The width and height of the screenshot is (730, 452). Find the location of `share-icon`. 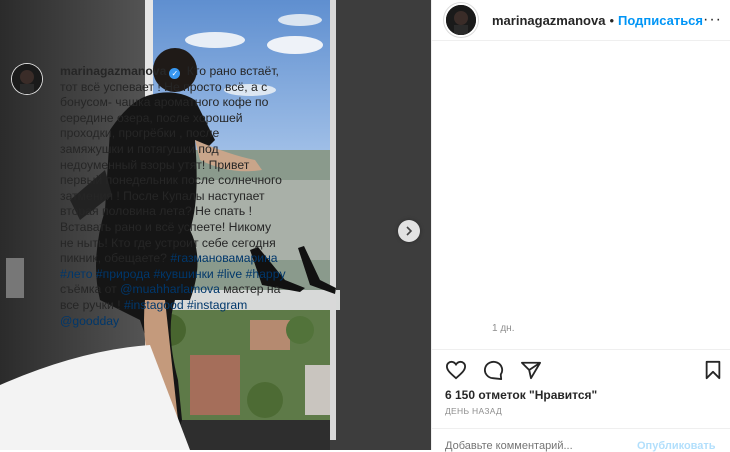

share-icon is located at coordinates (531, 370).